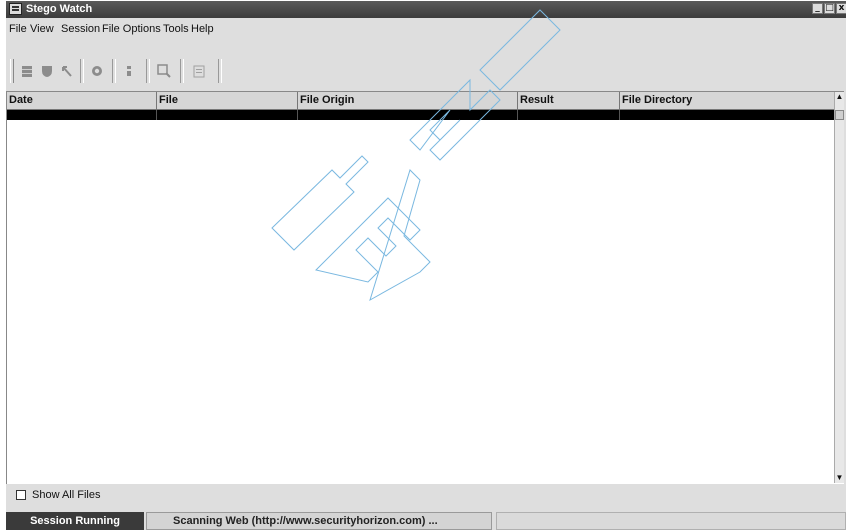 Image resolution: width=846 pixels, height=530 pixels. What do you see at coordinates (42, 27) in the screenshot?
I see `menu-view: View` at bounding box center [42, 27].